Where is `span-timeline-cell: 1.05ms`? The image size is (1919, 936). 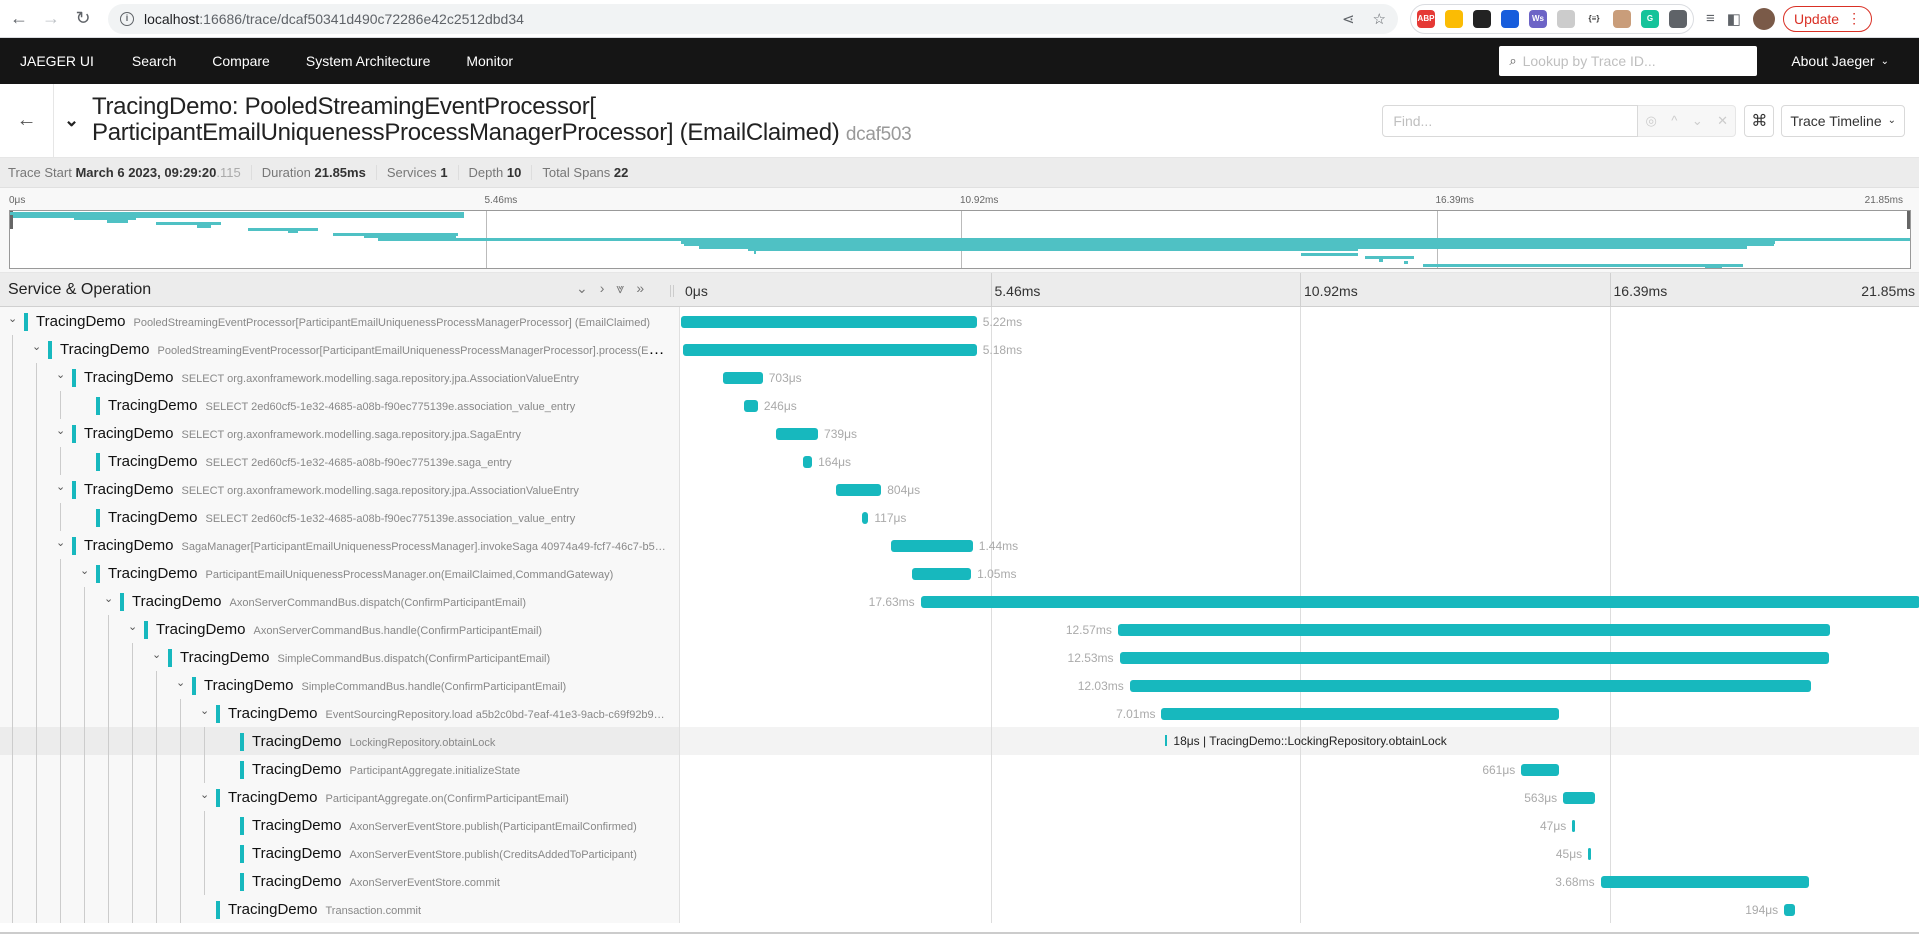 span-timeline-cell: 1.05ms is located at coordinates (1300, 573).